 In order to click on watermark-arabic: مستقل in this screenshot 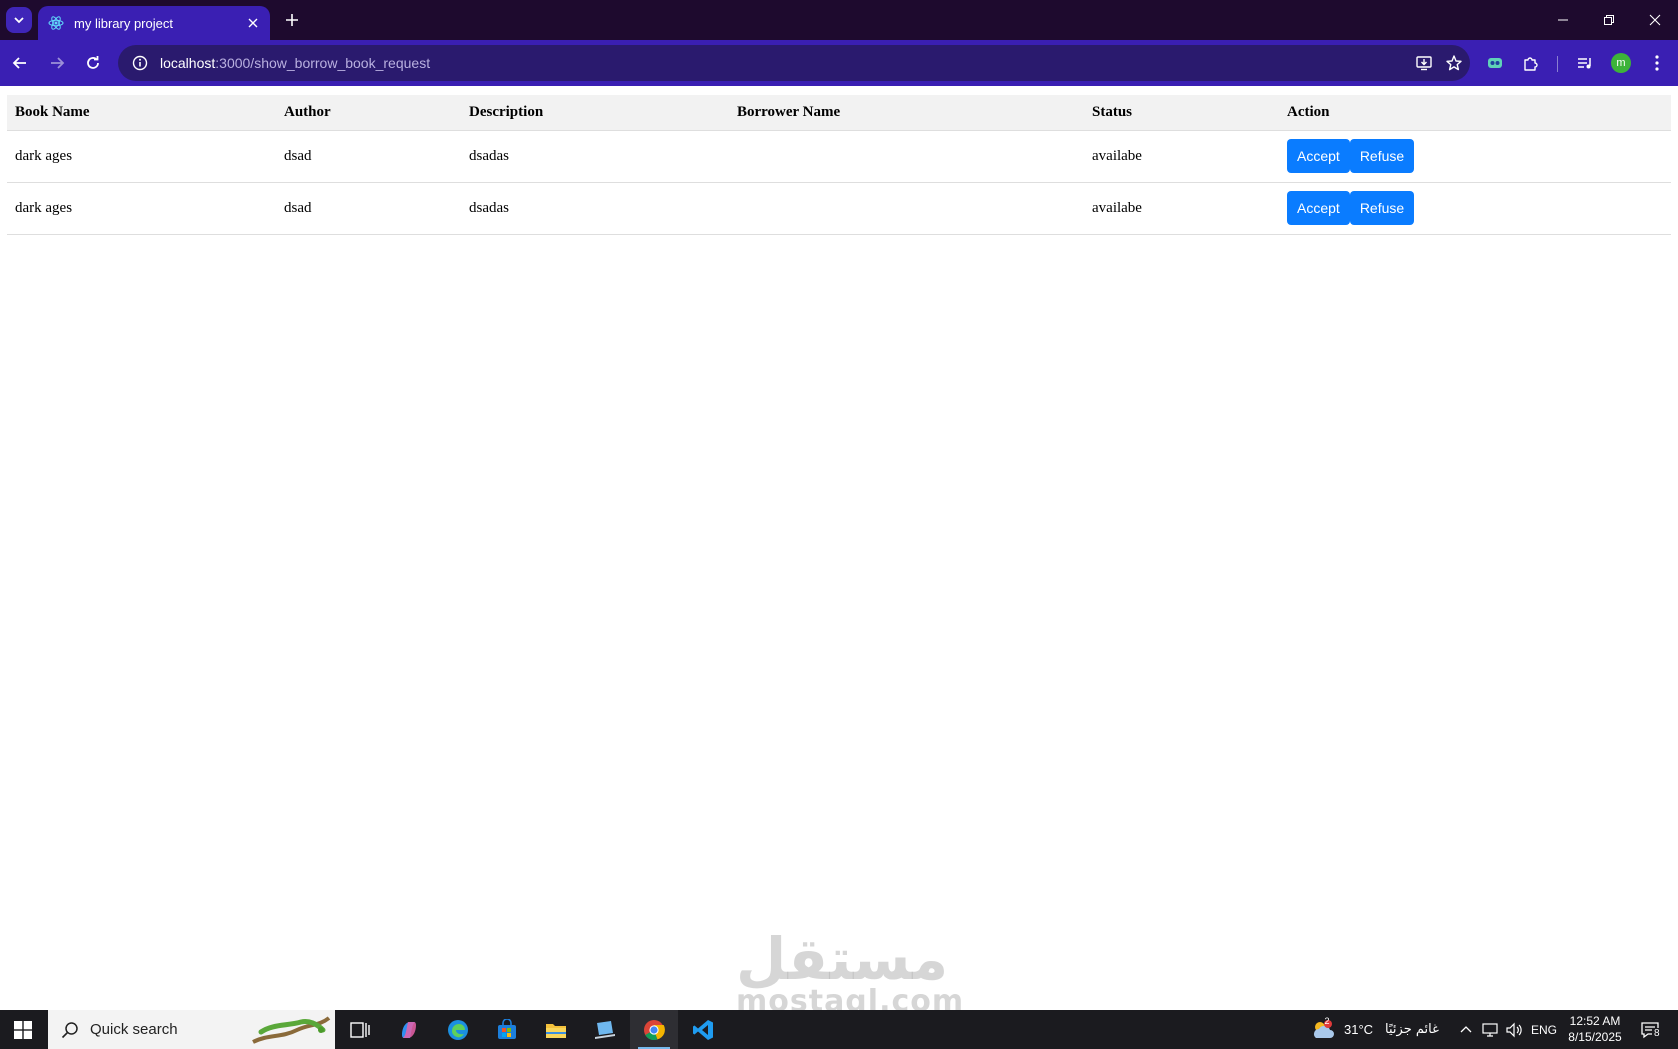, I will do `click(842, 959)`.